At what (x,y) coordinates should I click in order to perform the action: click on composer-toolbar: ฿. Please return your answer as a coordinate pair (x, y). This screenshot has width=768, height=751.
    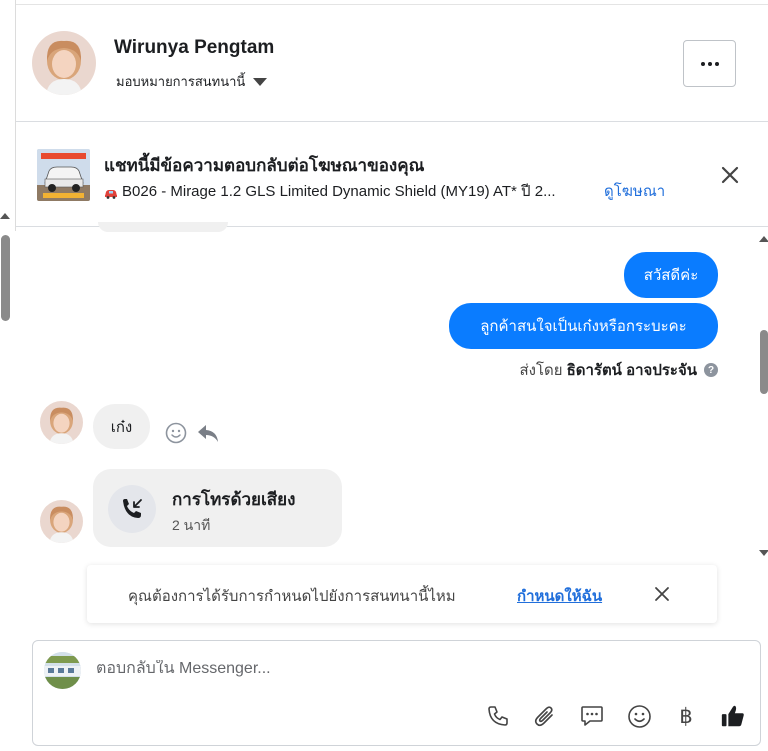
    Looking at the image, I should click on (615, 716).